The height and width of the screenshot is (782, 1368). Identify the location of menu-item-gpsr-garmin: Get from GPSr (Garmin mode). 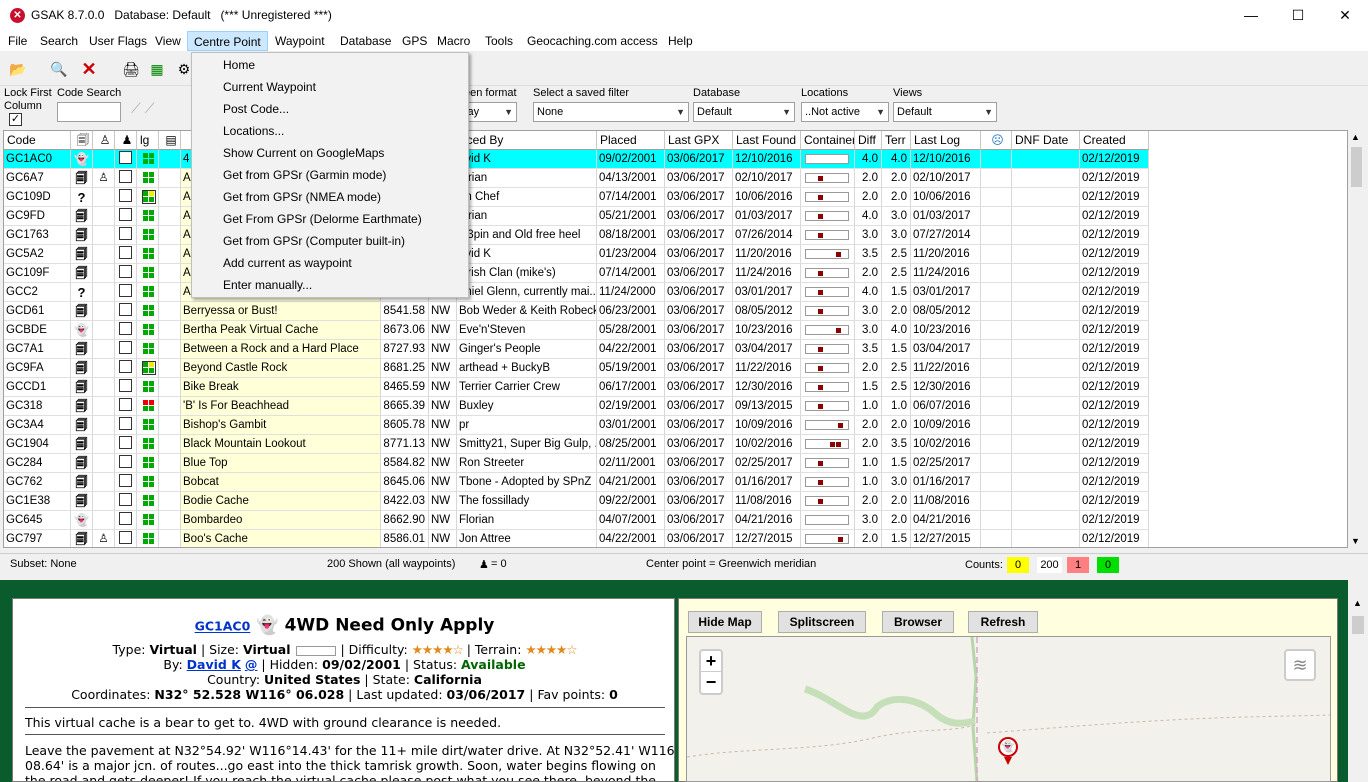
(304, 175).